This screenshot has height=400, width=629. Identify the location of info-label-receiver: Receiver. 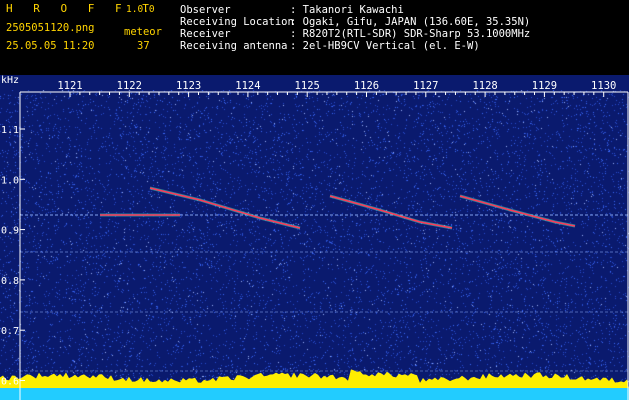
(205, 34).